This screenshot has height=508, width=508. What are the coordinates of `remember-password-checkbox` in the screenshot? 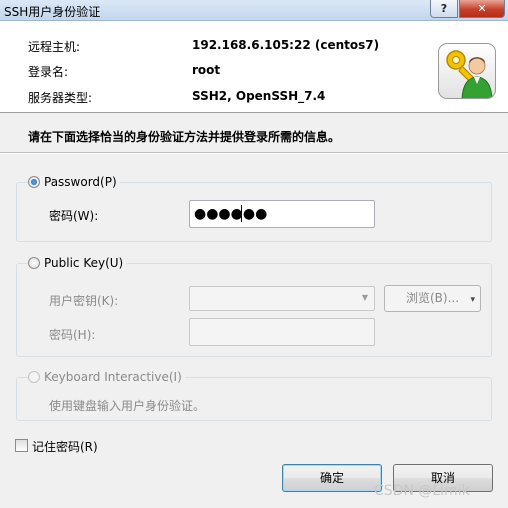 It's located at (21, 445).